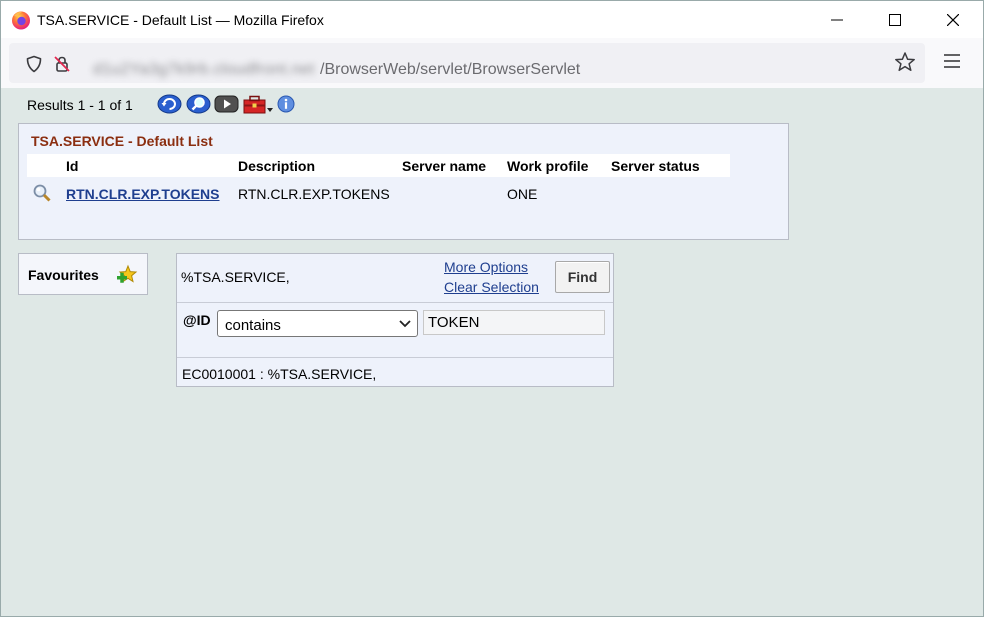  I want to click on column-header-server-name: Server name, so click(444, 166).